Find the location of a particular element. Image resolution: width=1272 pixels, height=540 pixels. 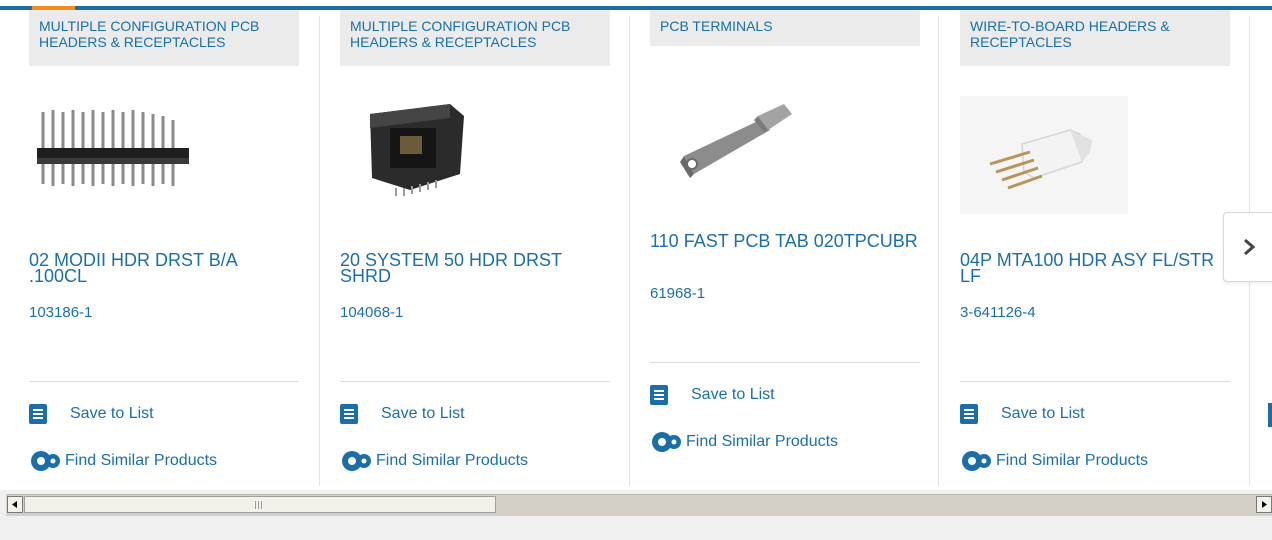

mta-header-image is located at coordinates (1050, 162).